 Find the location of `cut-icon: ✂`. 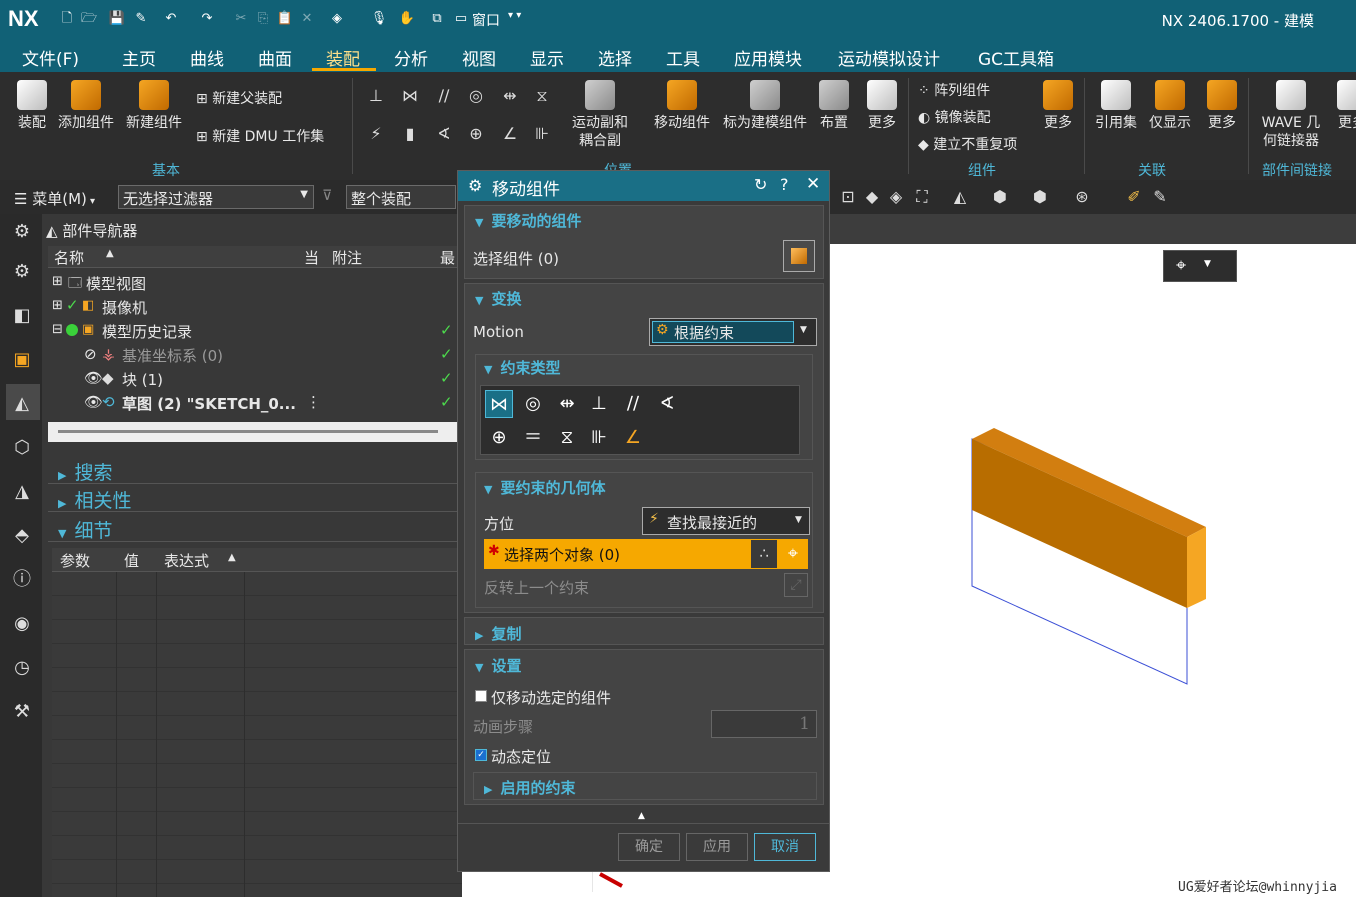

cut-icon: ✂ is located at coordinates (241, 19).